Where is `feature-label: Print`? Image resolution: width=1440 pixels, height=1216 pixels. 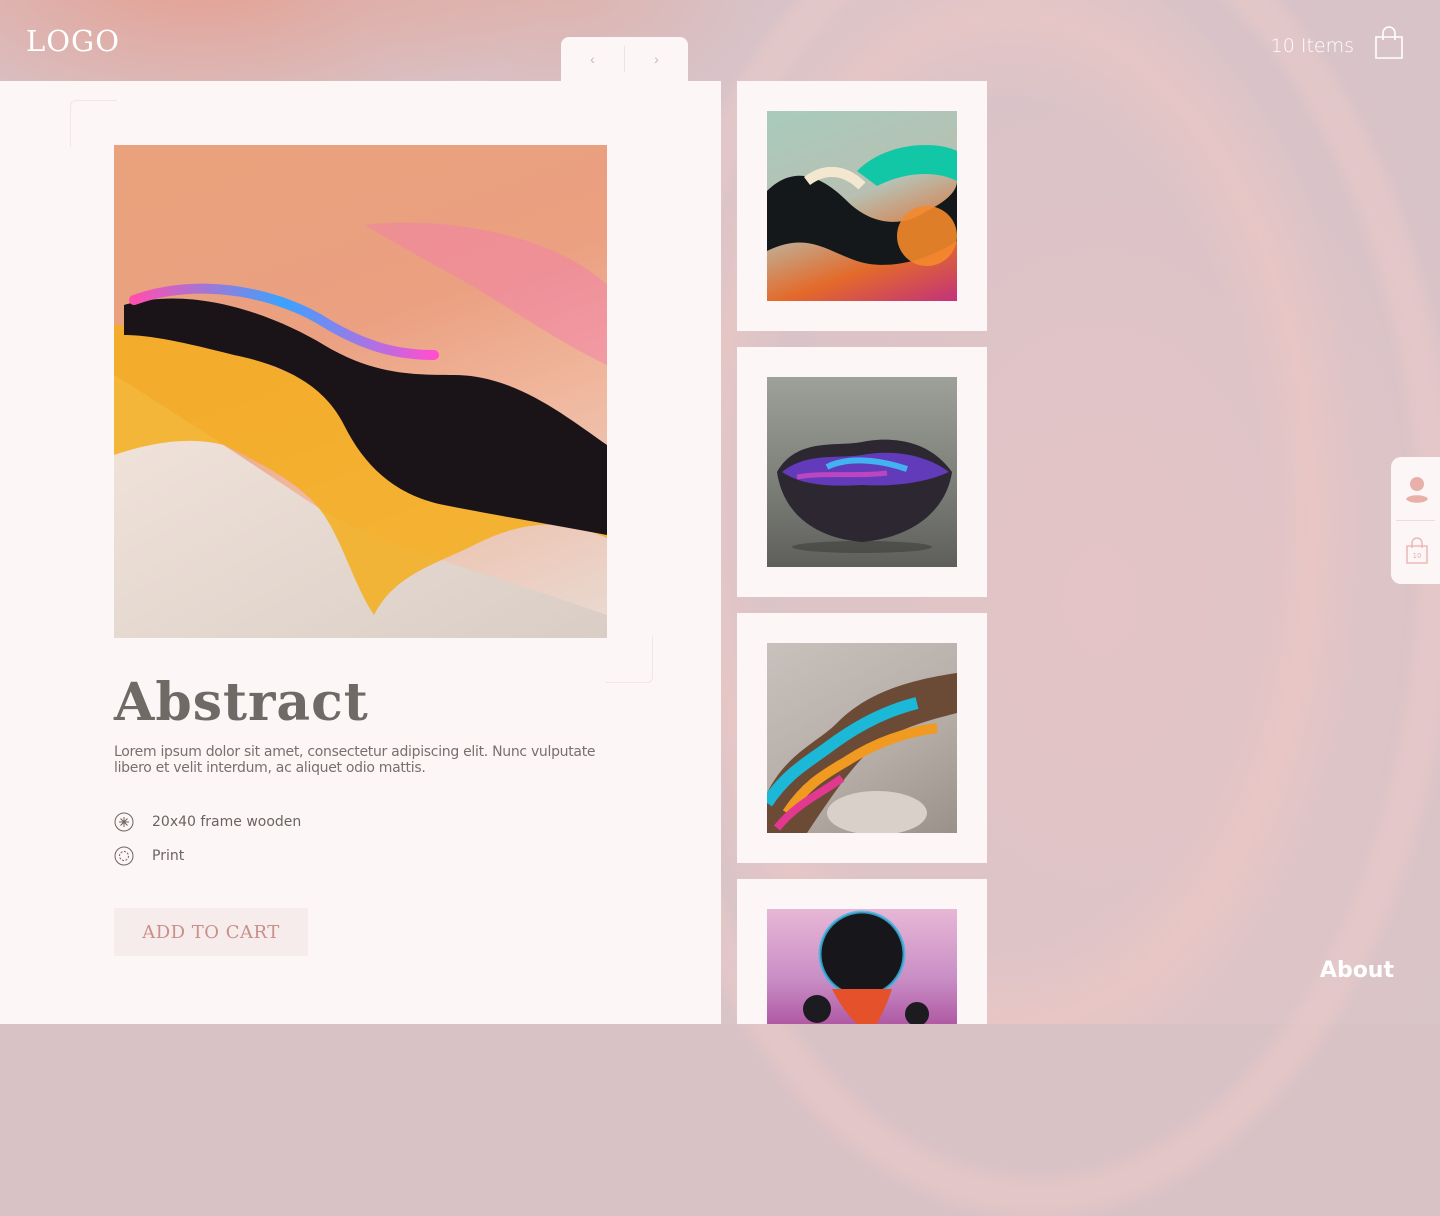
feature-label: Print is located at coordinates (168, 856).